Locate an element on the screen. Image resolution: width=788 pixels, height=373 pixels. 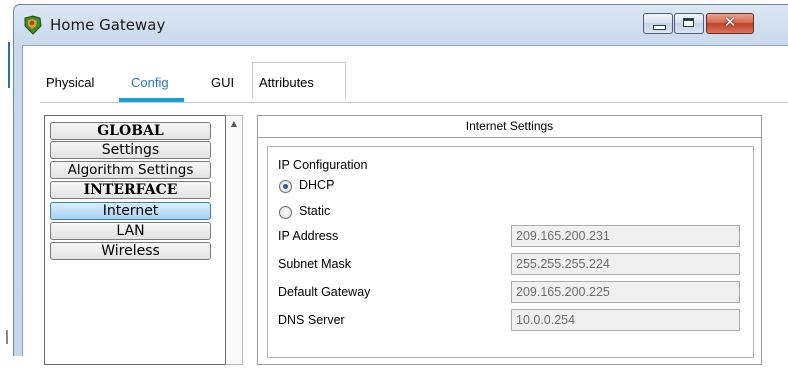
static-radio is located at coordinates (285, 212).